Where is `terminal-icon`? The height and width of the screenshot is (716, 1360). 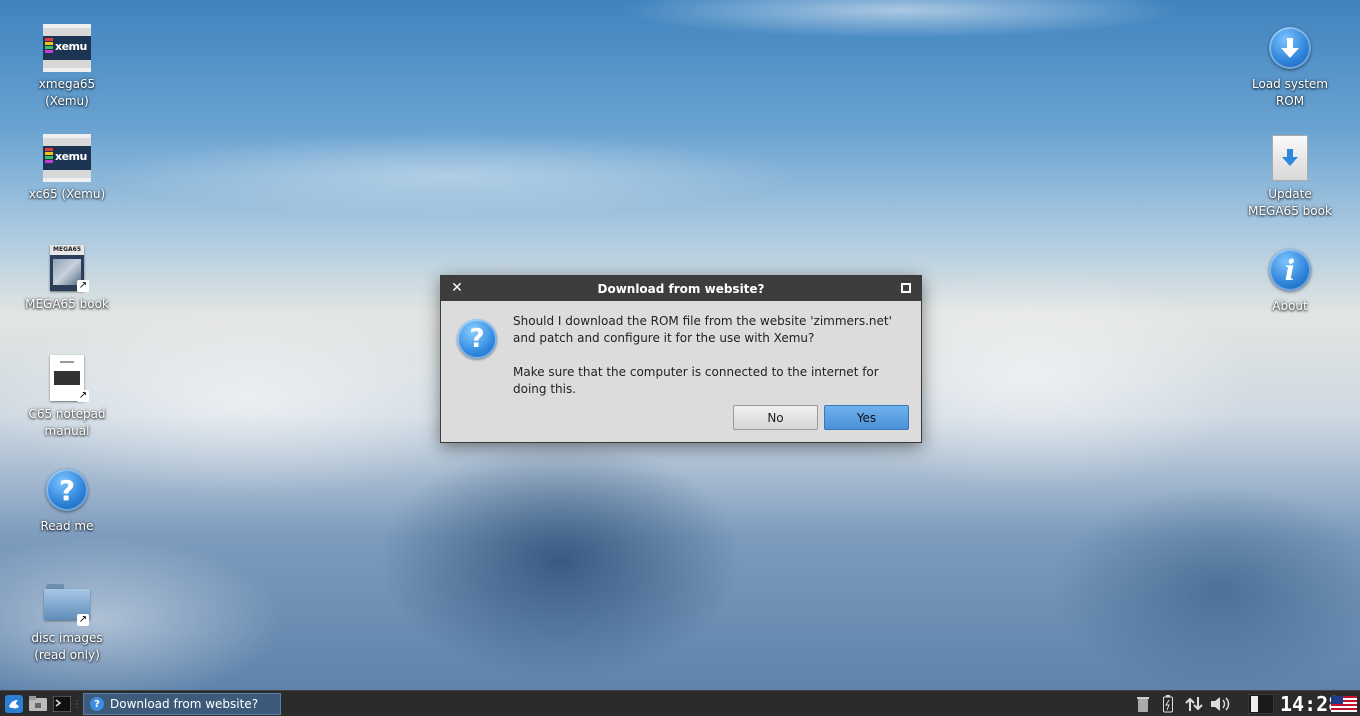
terminal-icon is located at coordinates (62, 704).